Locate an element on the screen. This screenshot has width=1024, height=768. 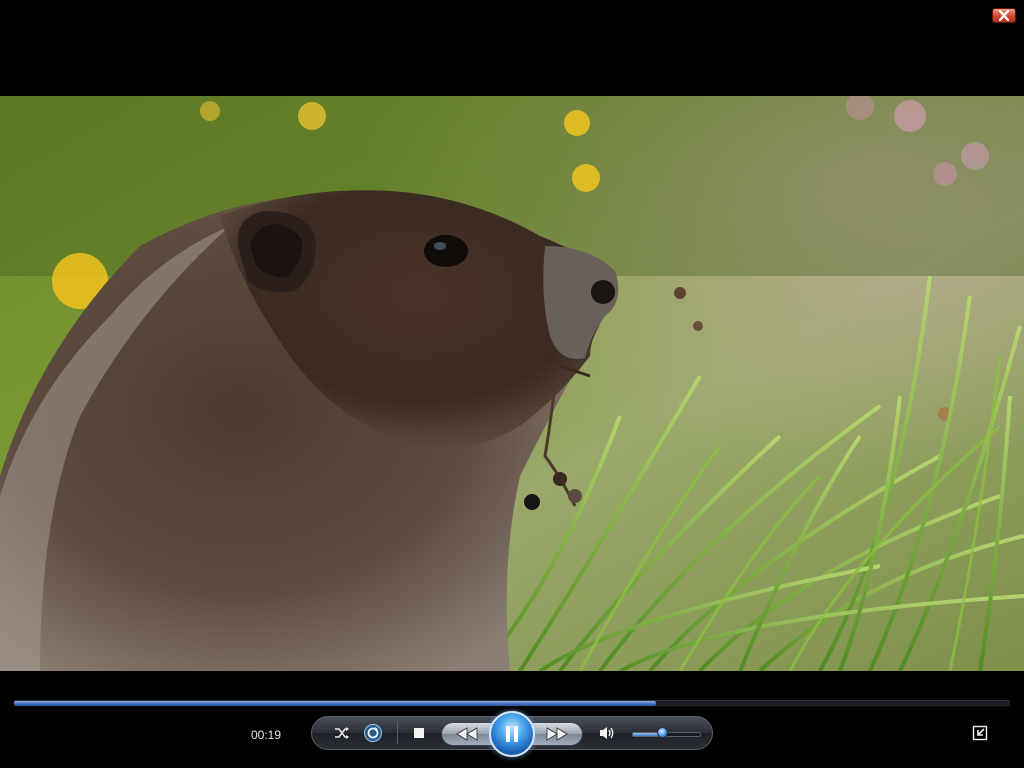
volume-thumb is located at coordinates (662, 732).